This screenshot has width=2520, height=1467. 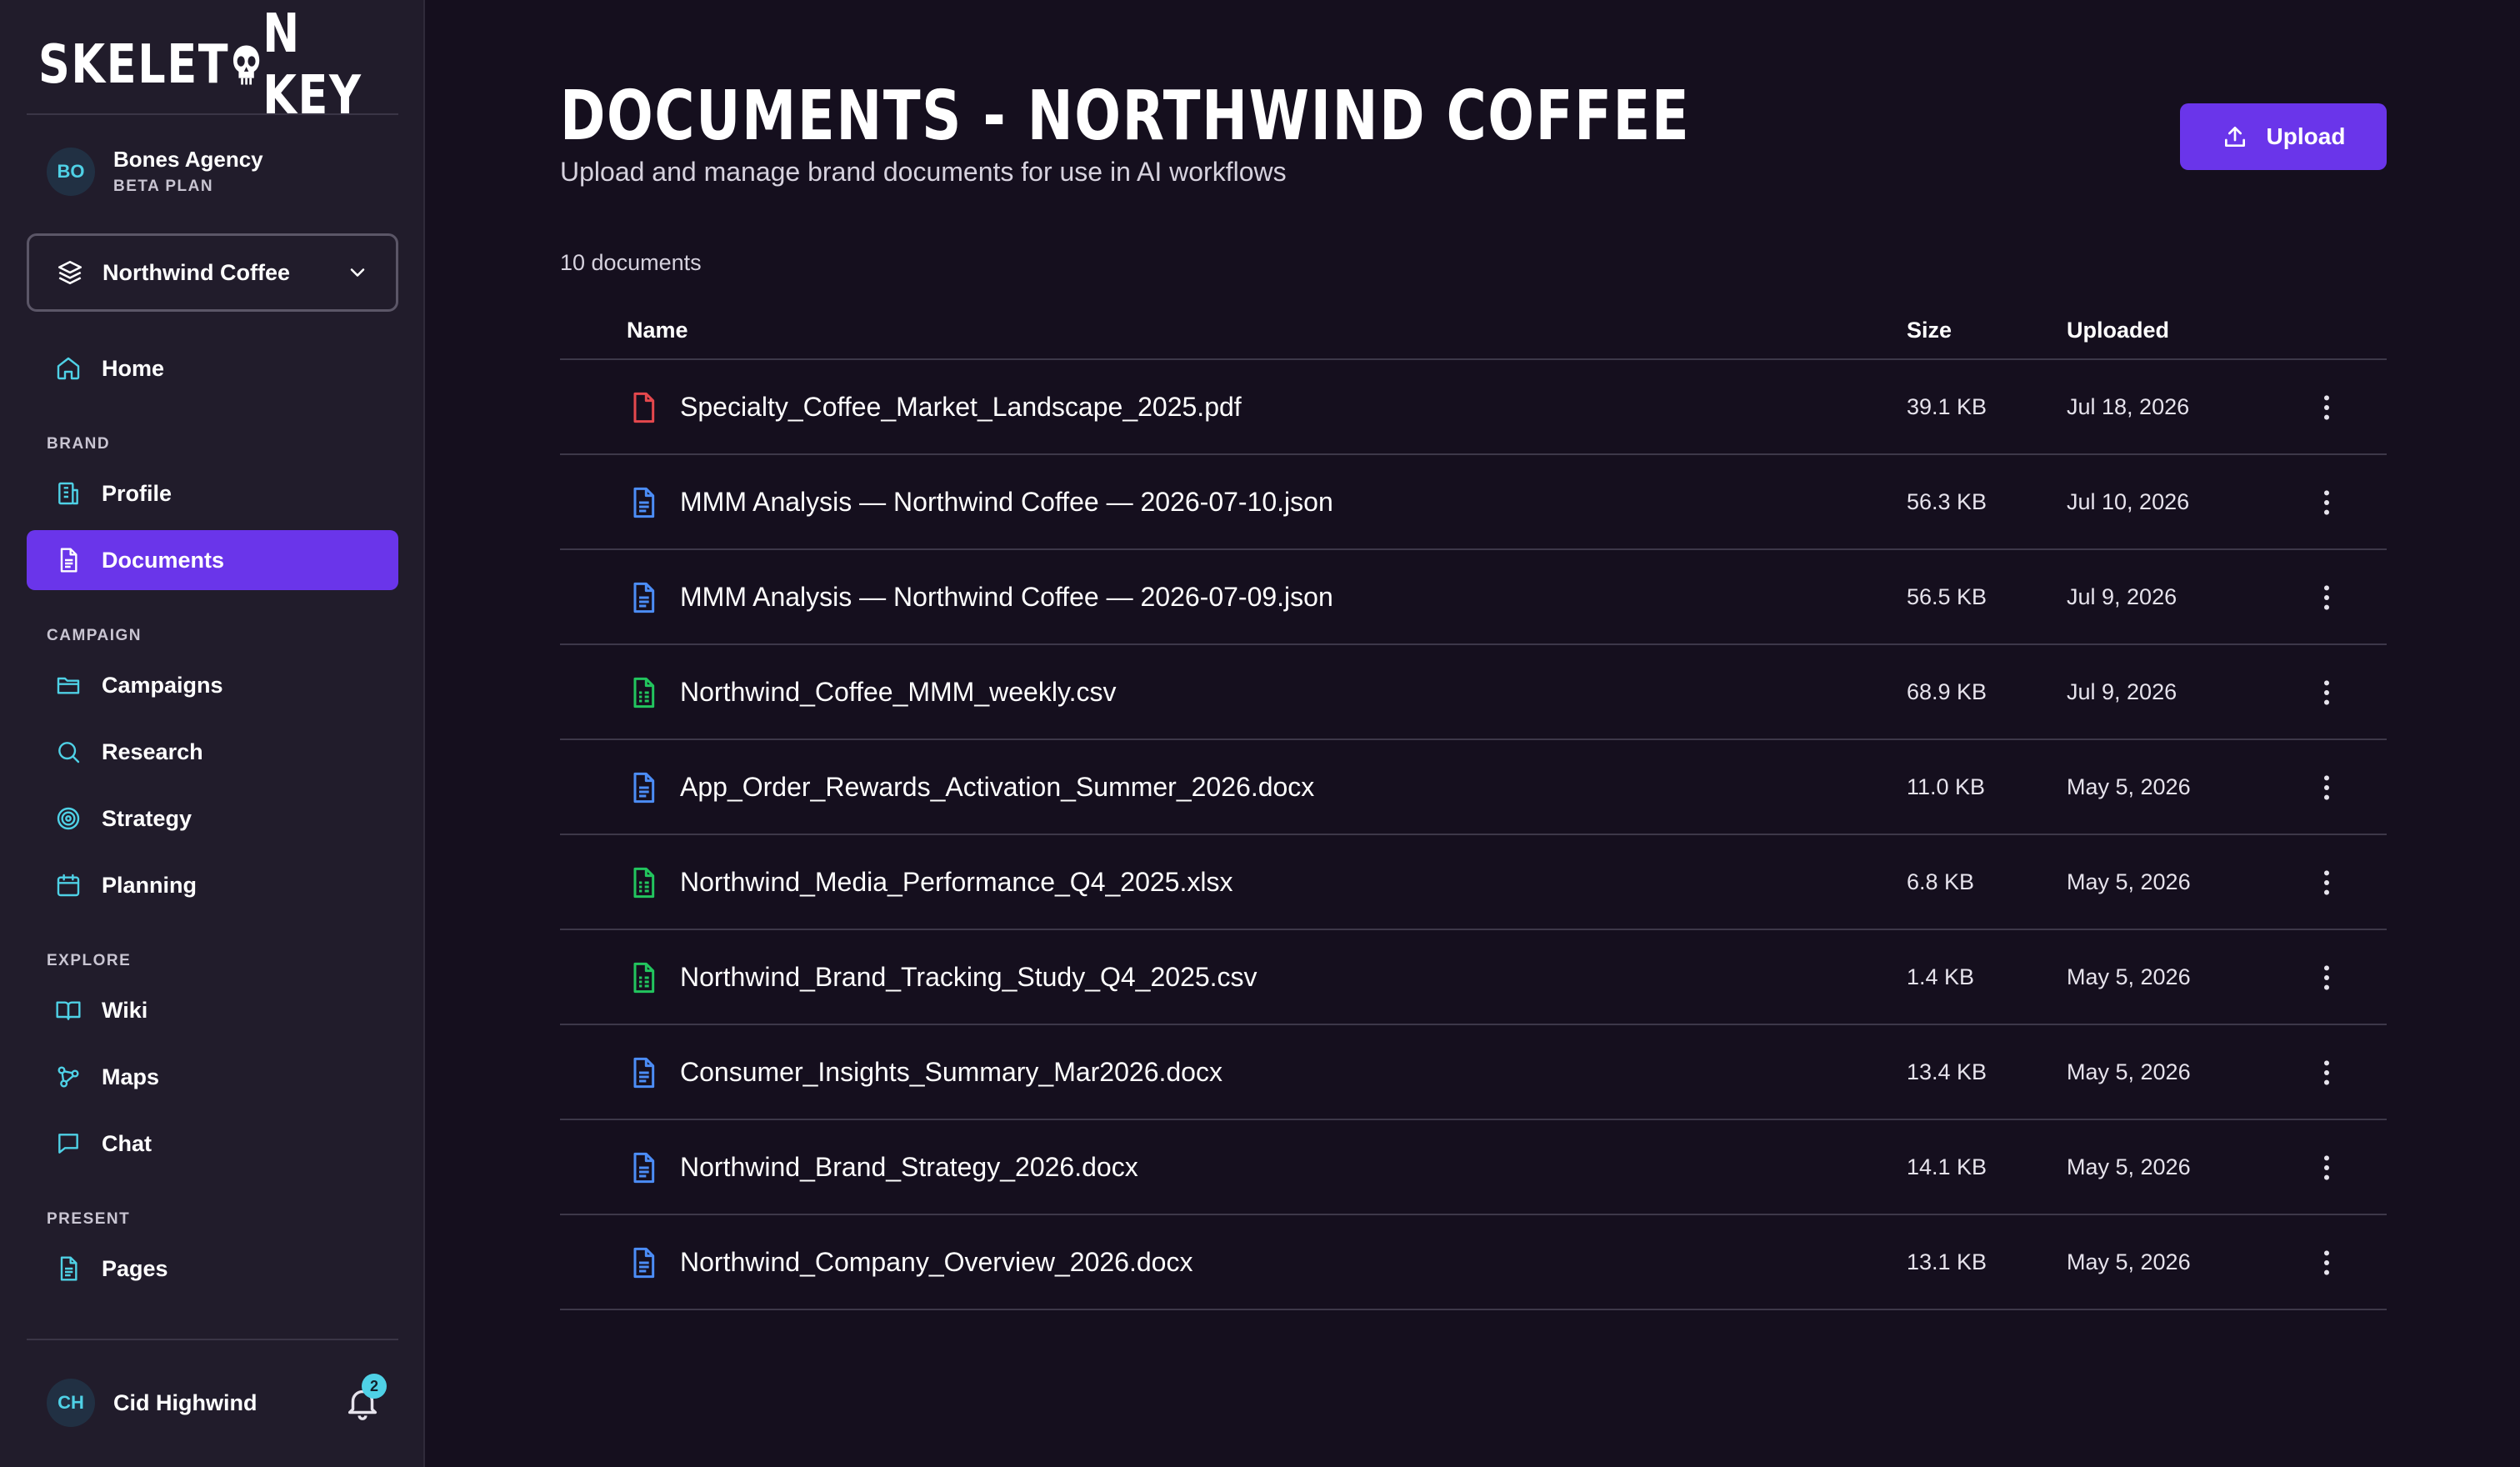 I want to click on brand-selector: Northwind Coffee, so click(x=212, y=272).